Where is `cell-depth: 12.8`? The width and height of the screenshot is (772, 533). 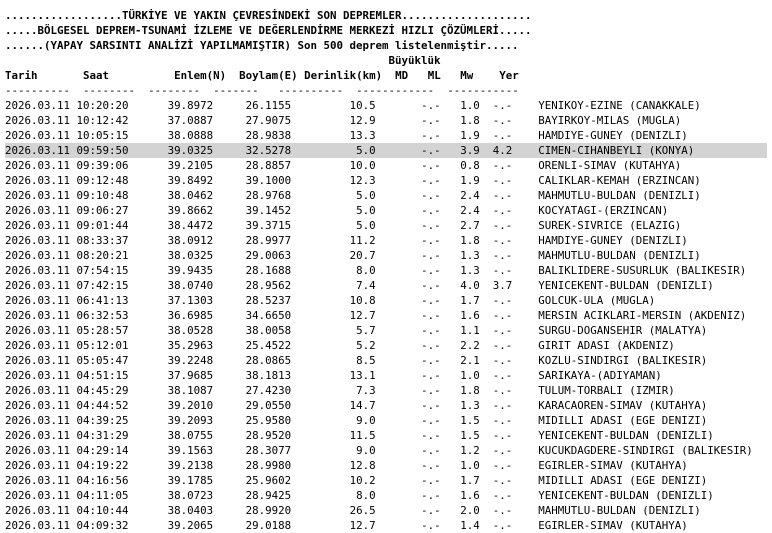
cell-depth: 12.8 is located at coordinates (336, 465).